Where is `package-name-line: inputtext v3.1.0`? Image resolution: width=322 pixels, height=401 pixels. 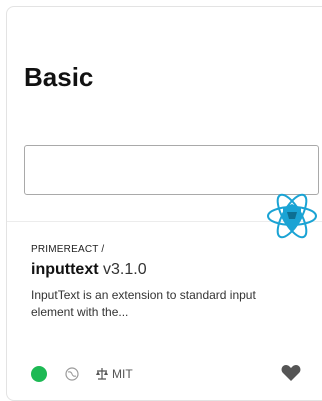
package-name-line: inputtext v3.1.0 is located at coordinates (161, 270).